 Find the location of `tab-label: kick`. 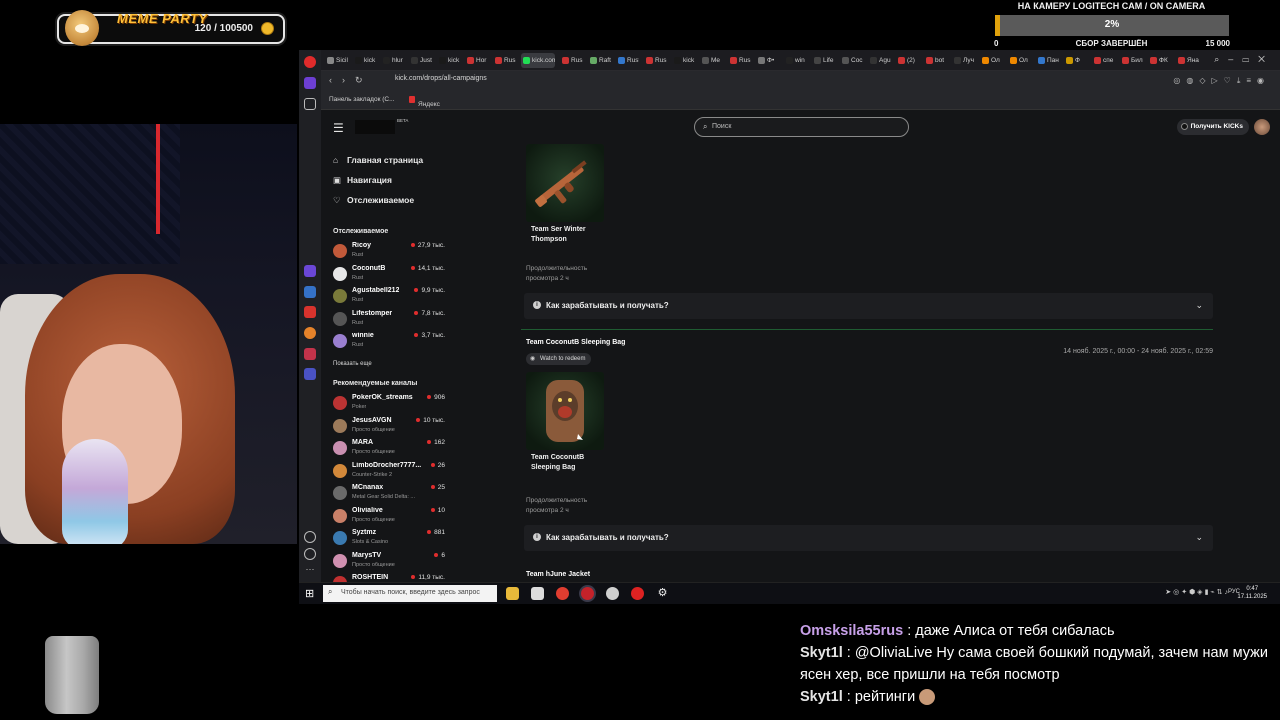

tab-label: kick is located at coordinates (689, 60).